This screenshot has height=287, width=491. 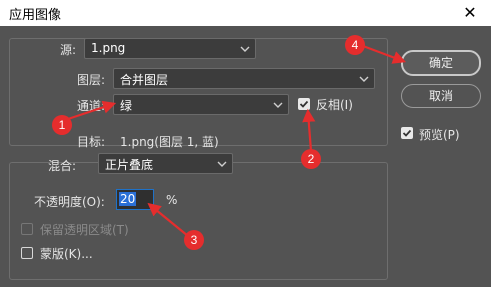 I want to click on opacity-label: 不透明度(O):, so click(x=69, y=202).